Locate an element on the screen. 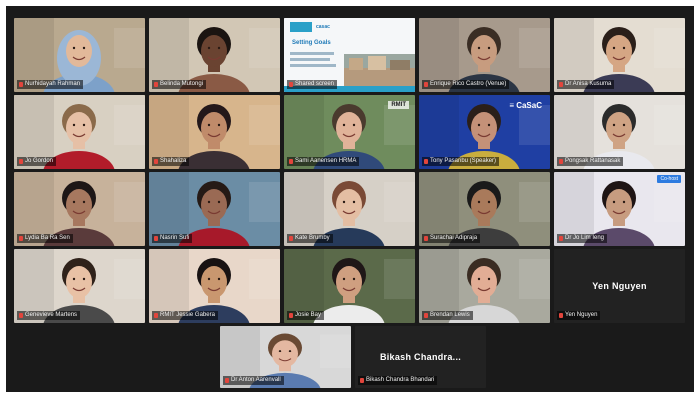  participant-nameplate: Nurhidayah Rahman is located at coordinates (50, 84).